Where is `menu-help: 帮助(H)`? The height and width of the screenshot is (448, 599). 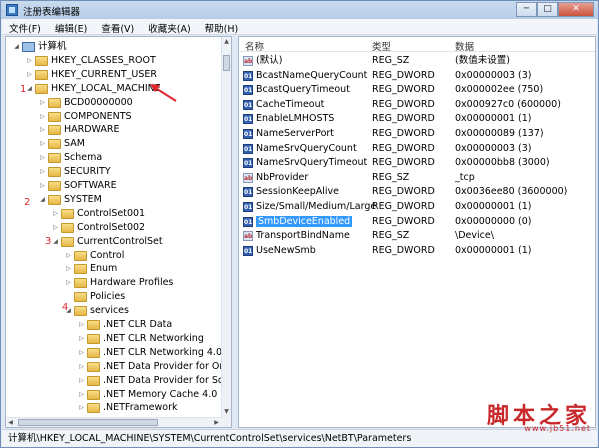
menu-help: 帮助(H) is located at coordinates (222, 27).